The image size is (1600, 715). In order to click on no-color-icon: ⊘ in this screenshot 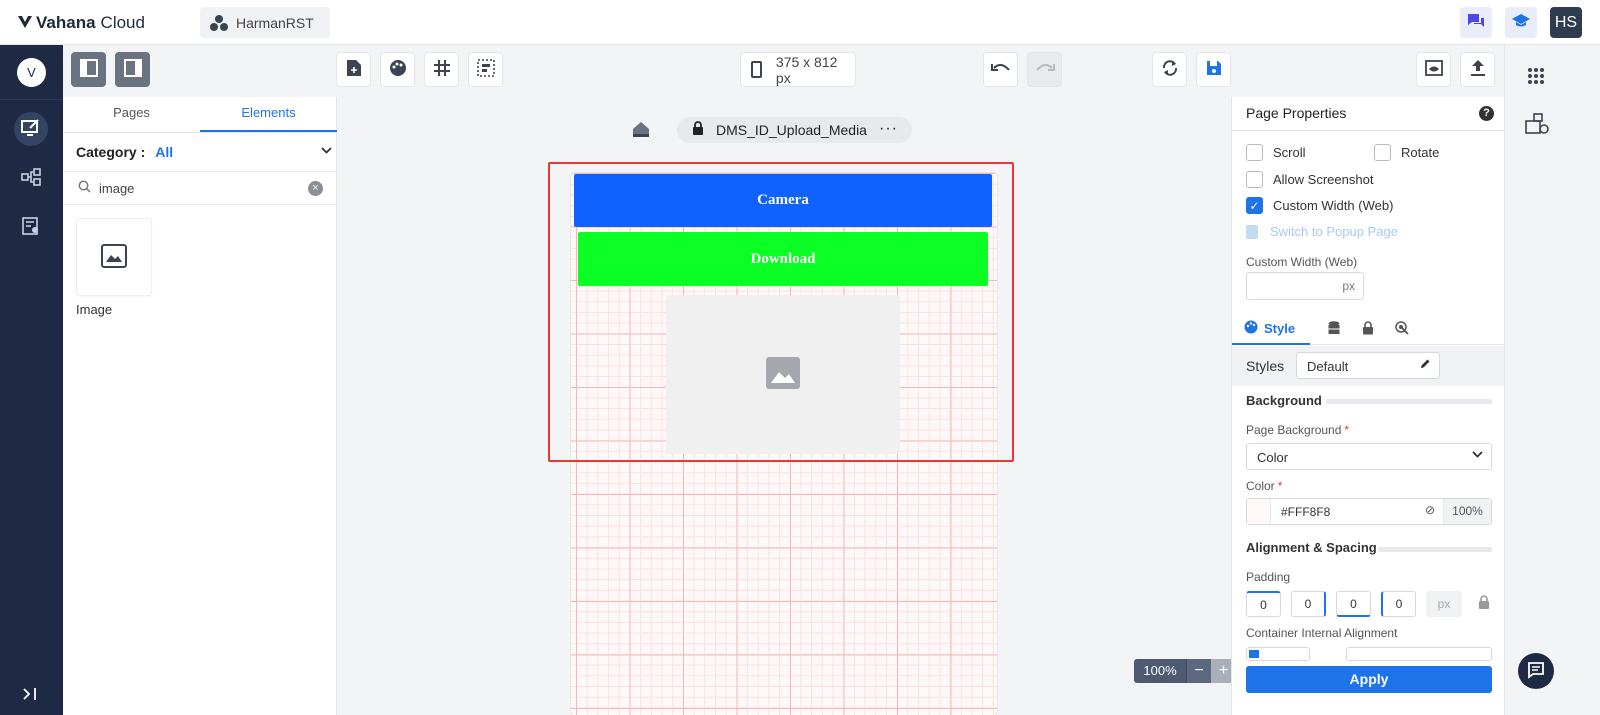, I will do `click(1430, 510)`.